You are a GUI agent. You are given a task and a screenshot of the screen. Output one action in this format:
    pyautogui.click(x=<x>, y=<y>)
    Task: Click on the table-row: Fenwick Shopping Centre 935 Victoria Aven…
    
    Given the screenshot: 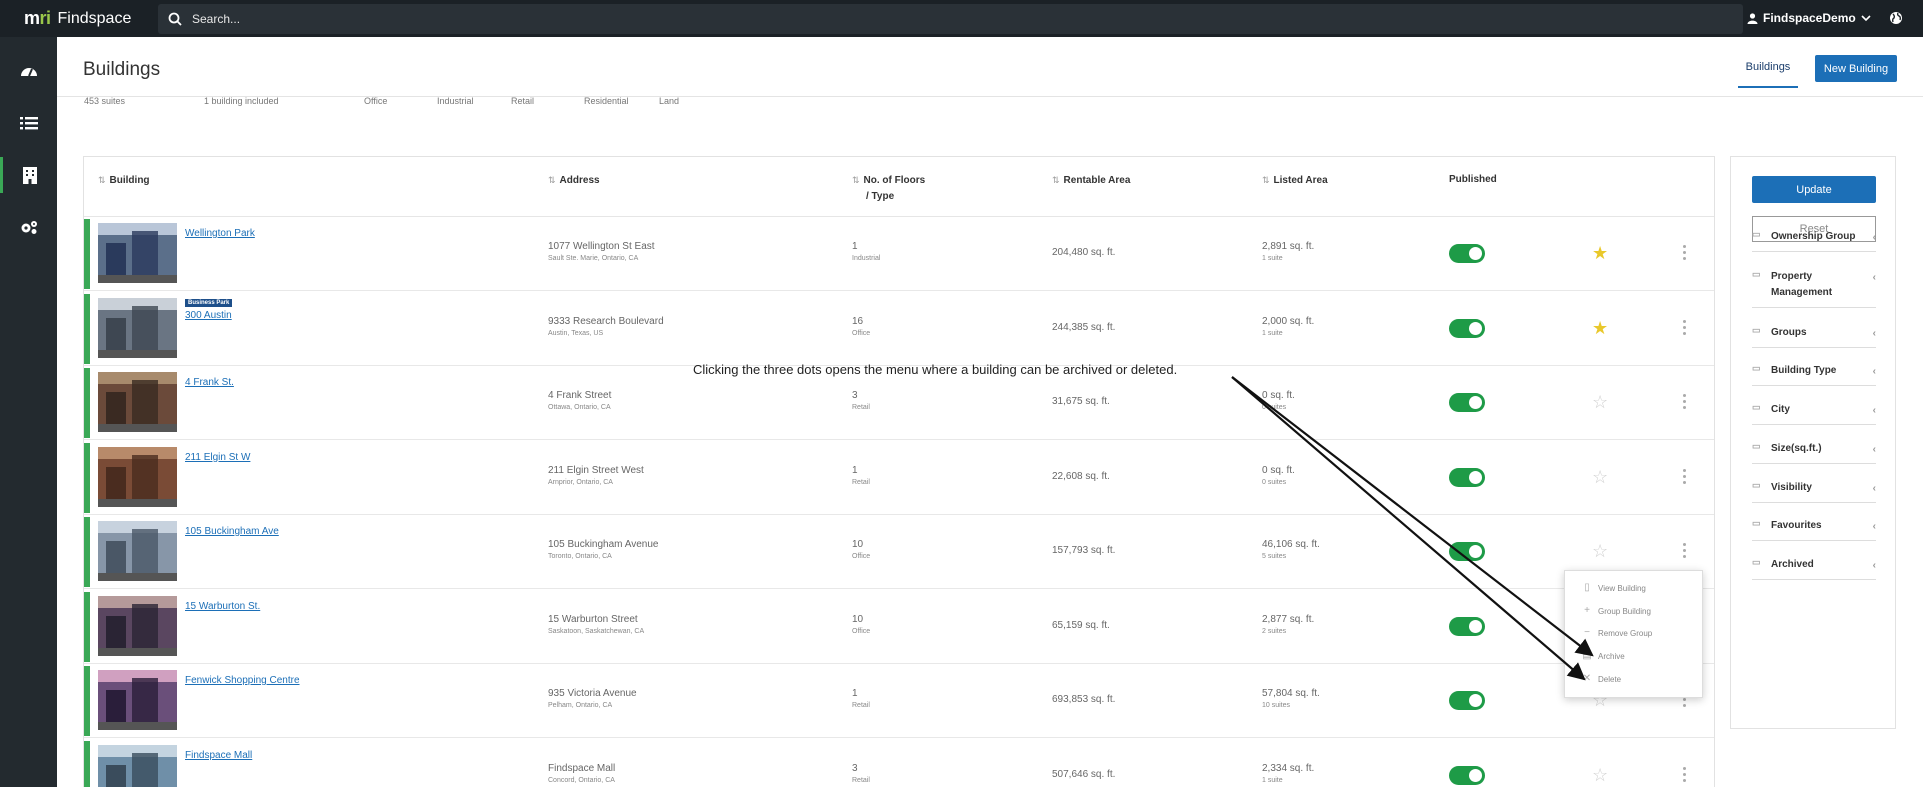 What is the action you would take?
    pyautogui.click(x=899, y=701)
    